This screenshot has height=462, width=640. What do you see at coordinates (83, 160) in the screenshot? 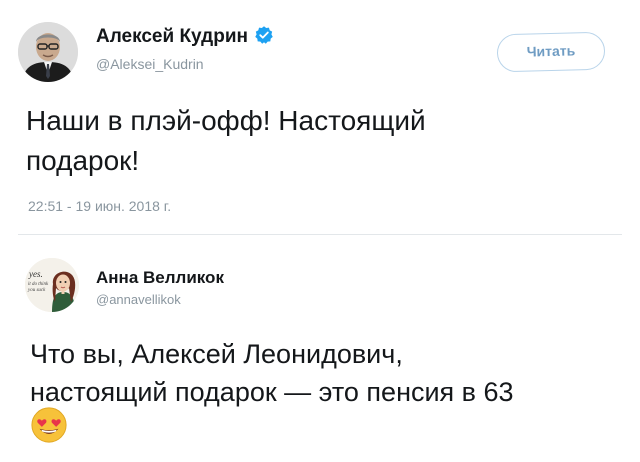
I see `tweet-text-line: подарок!` at bounding box center [83, 160].